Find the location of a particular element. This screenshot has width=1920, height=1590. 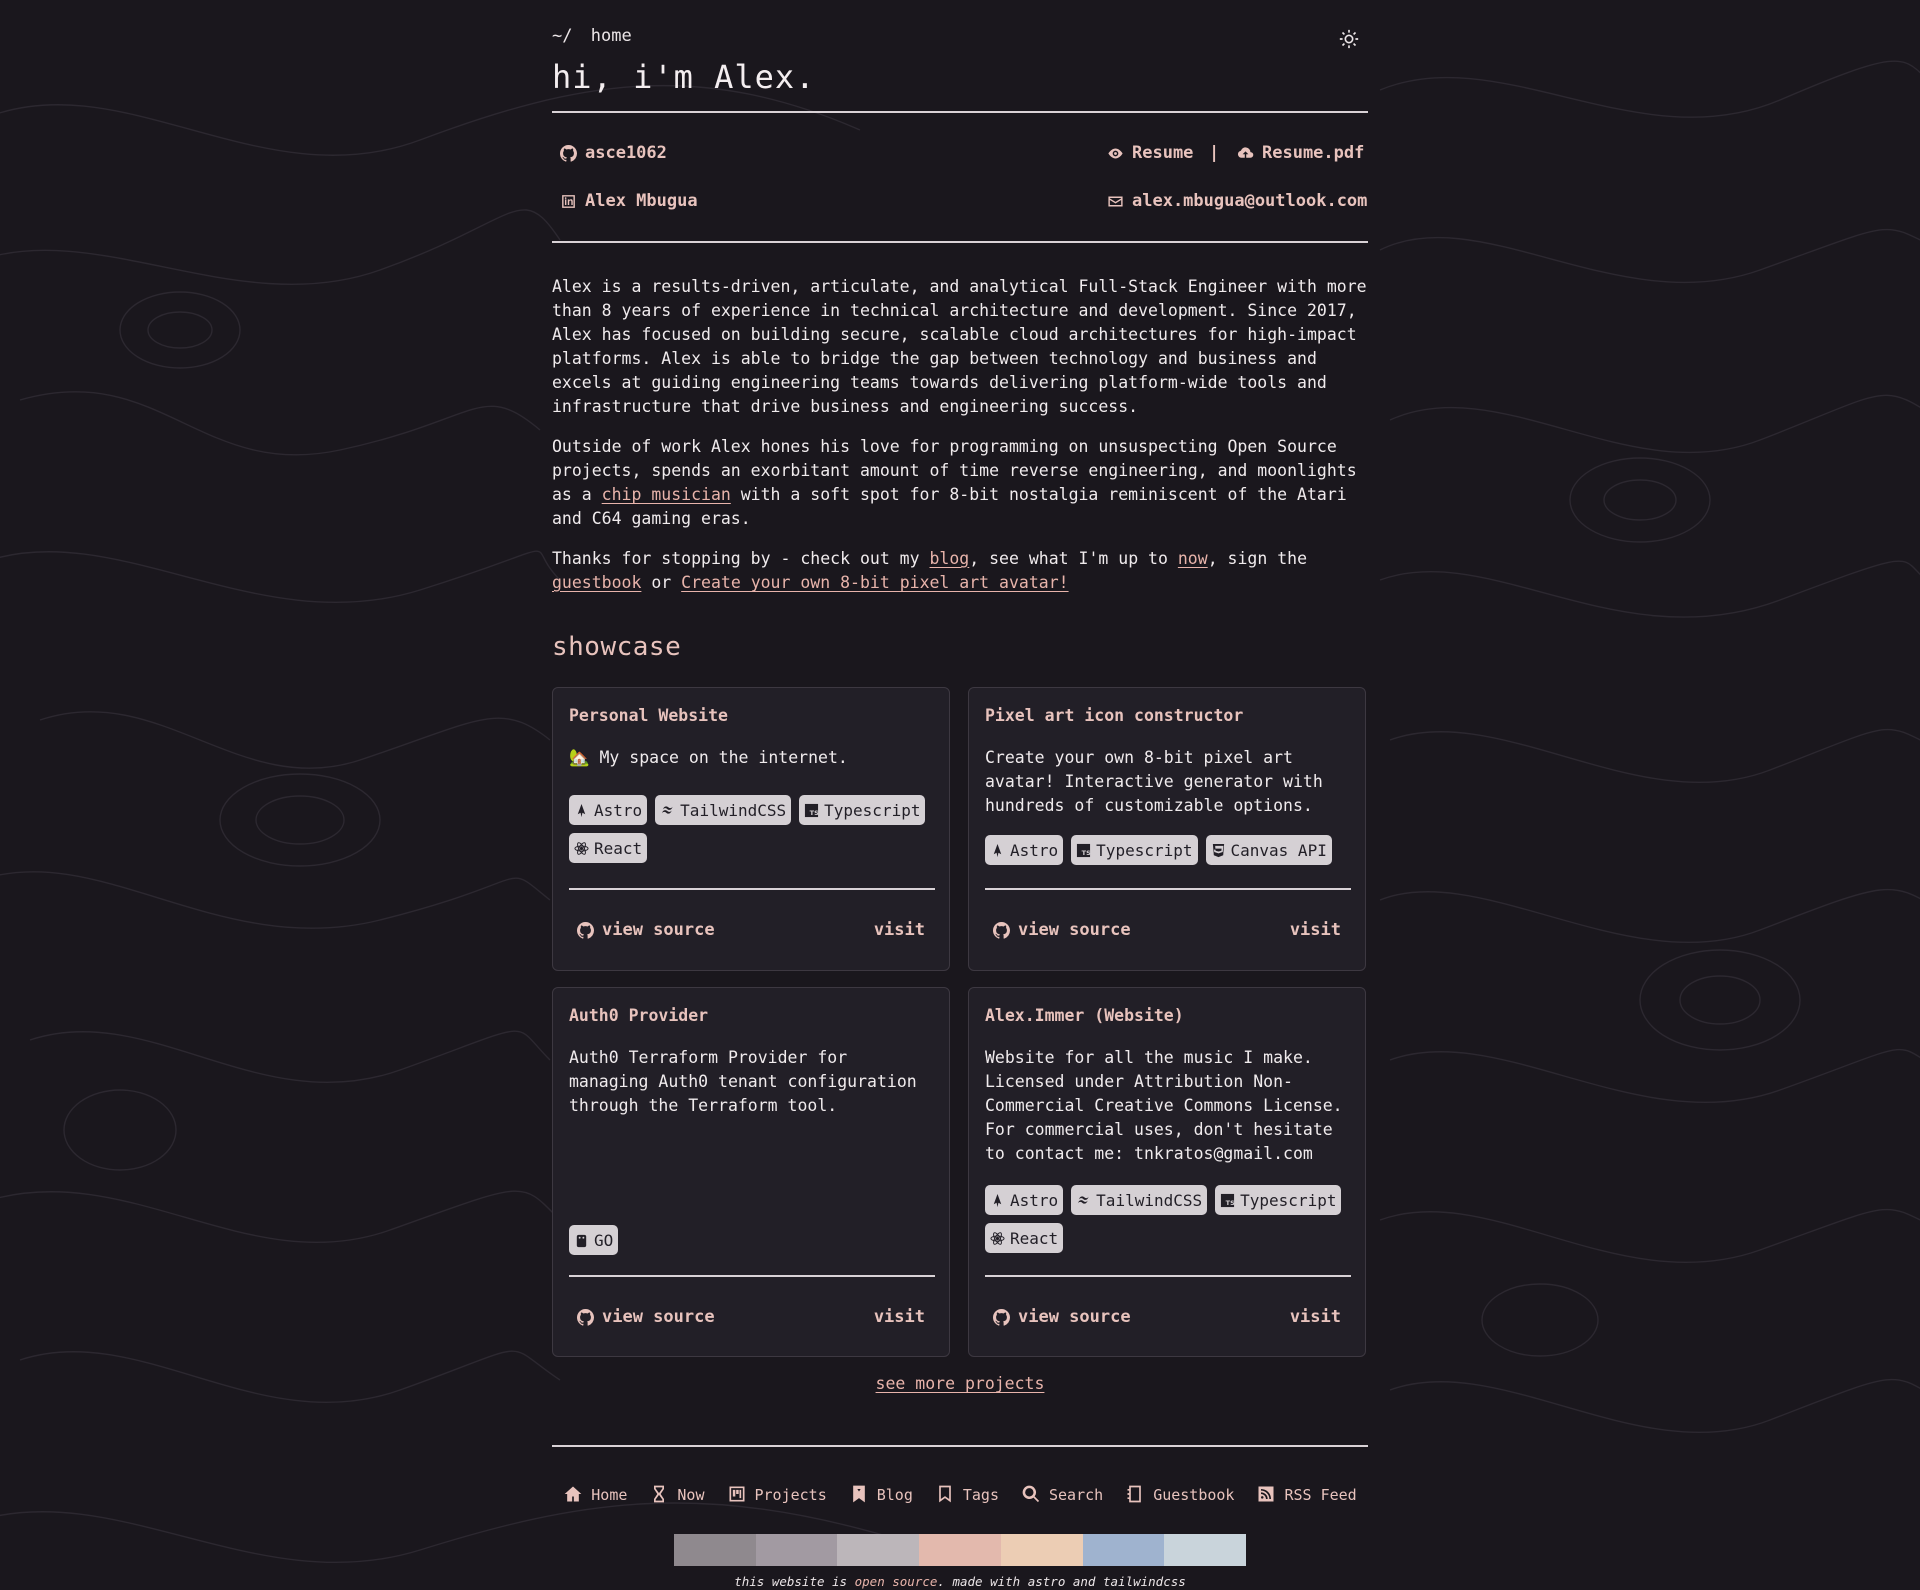

github-link: asce1062 is located at coordinates (613, 153).